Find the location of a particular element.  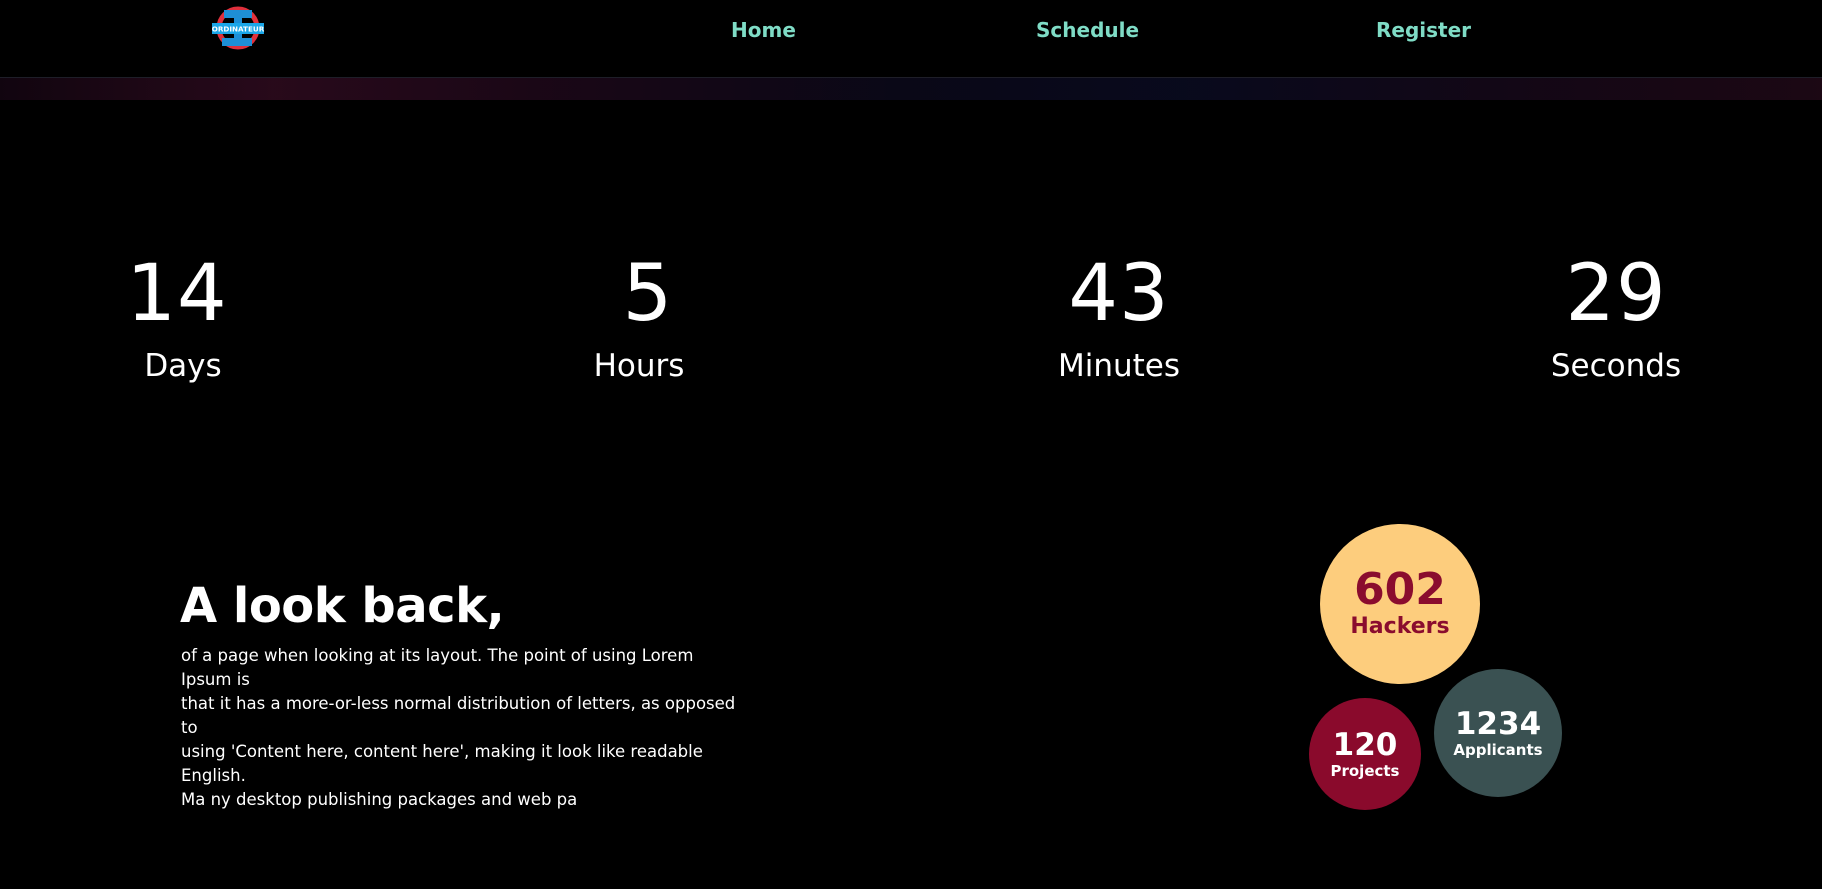

applicants-count: 1234 is located at coordinates (1498, 724).